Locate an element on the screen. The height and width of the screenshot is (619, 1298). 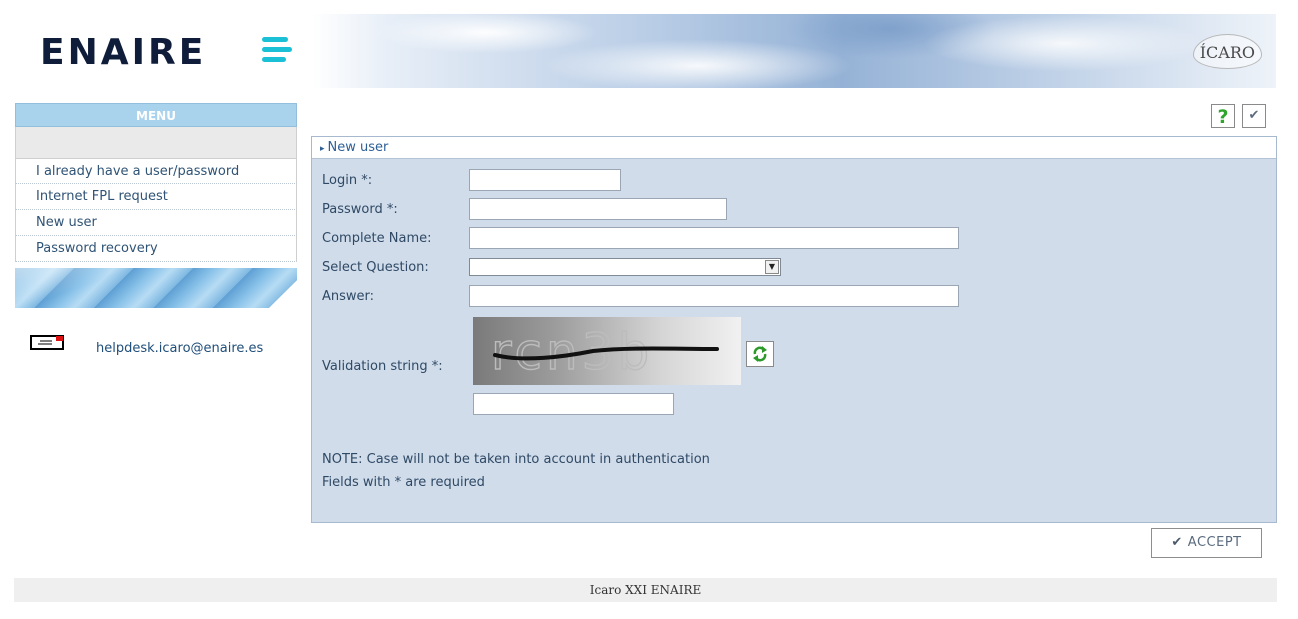
menu-spacer is located at coordinates (156, 142).